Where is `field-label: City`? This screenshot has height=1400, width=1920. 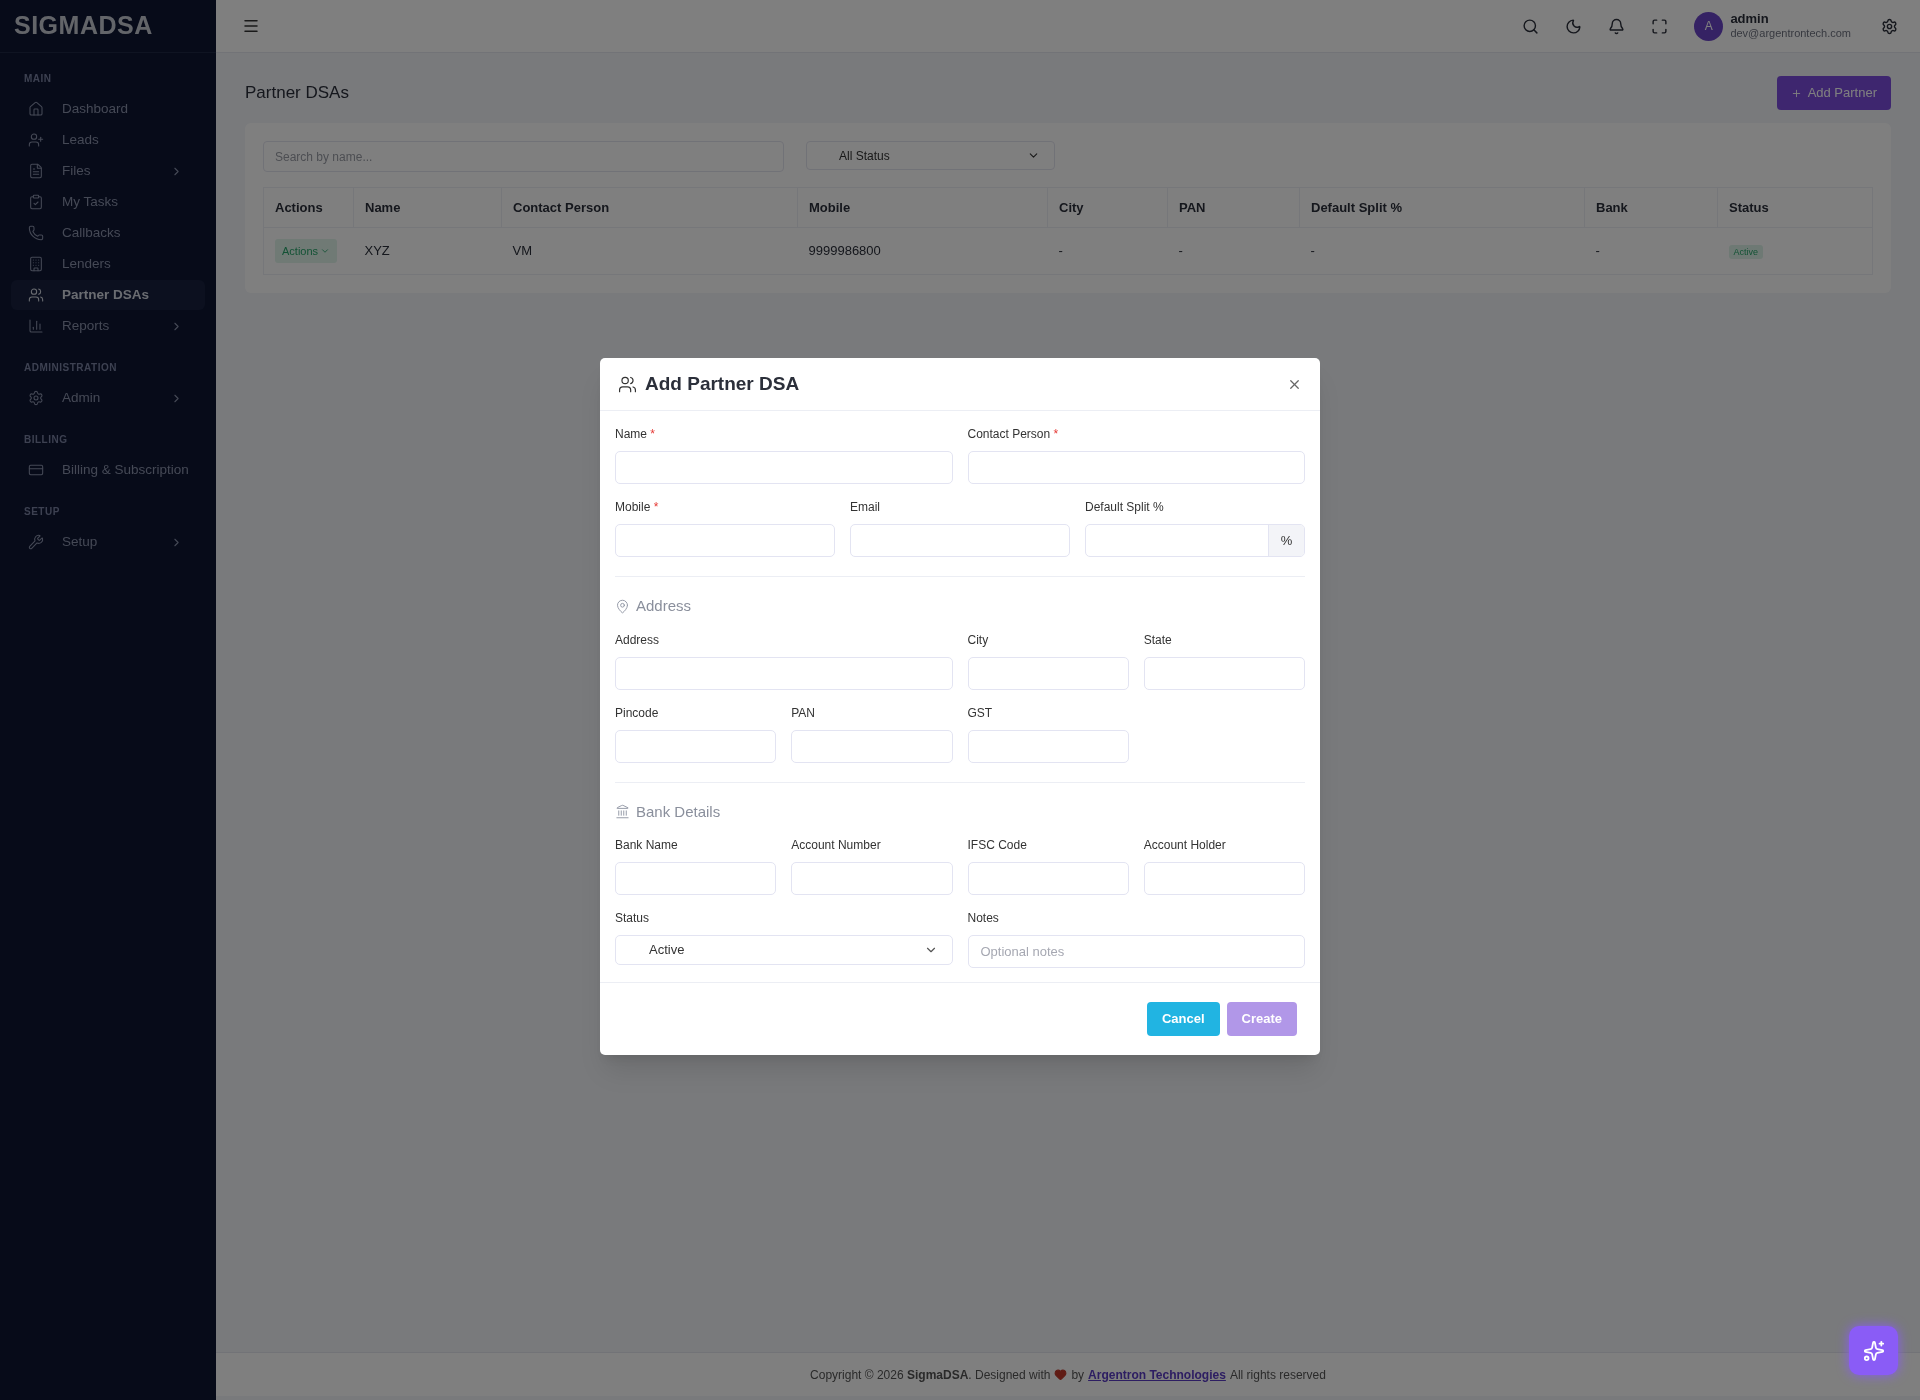 field-label: City is located at coordinates (978, 640).